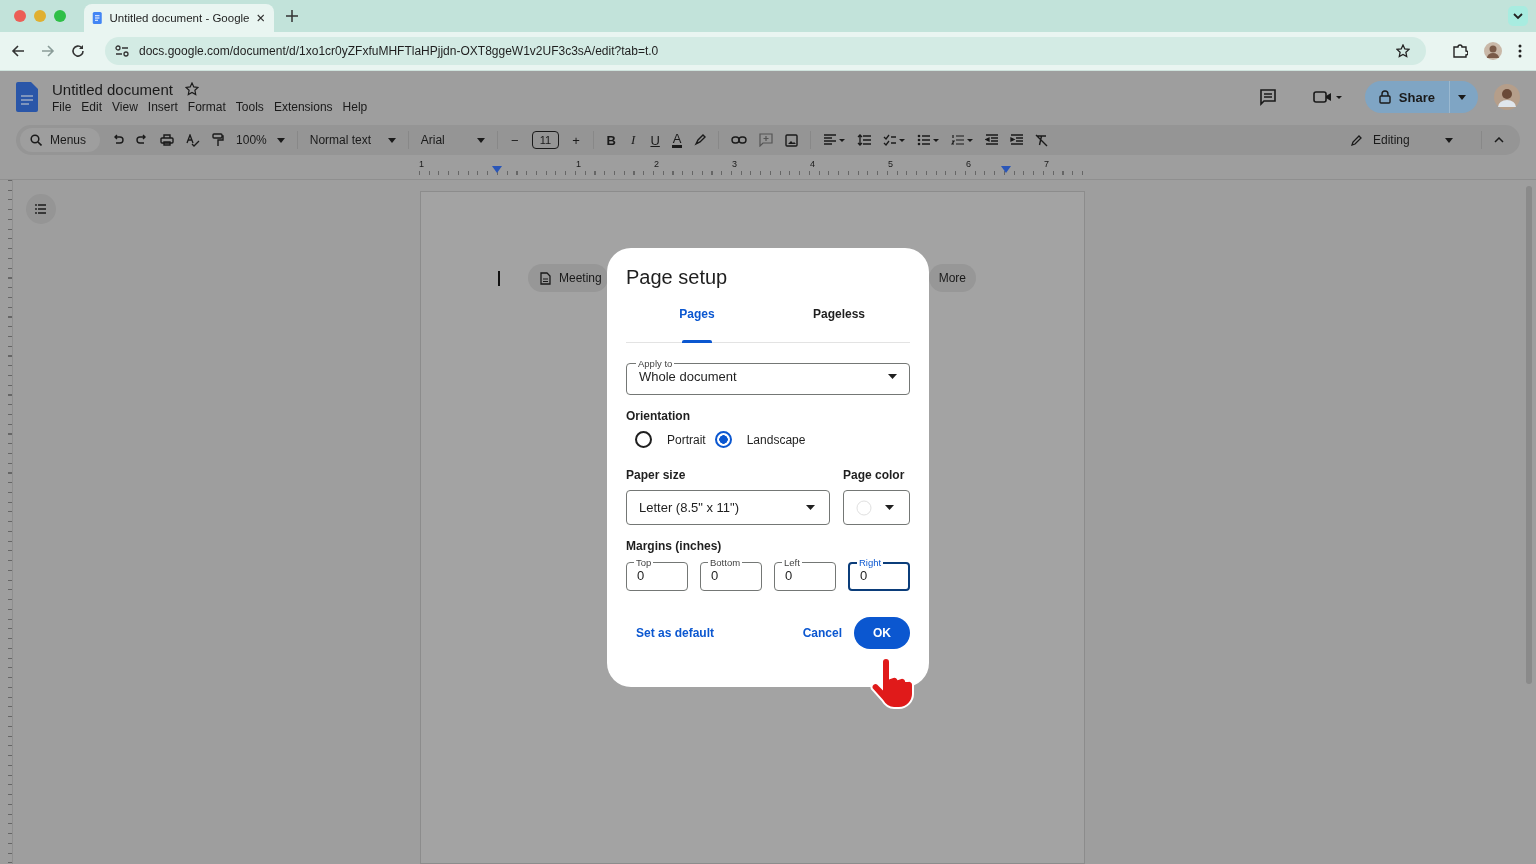  What do you see at coordinates (1267, 97) in the screenshot?
I see `comment-icon` at bounding box center [1267, 97].